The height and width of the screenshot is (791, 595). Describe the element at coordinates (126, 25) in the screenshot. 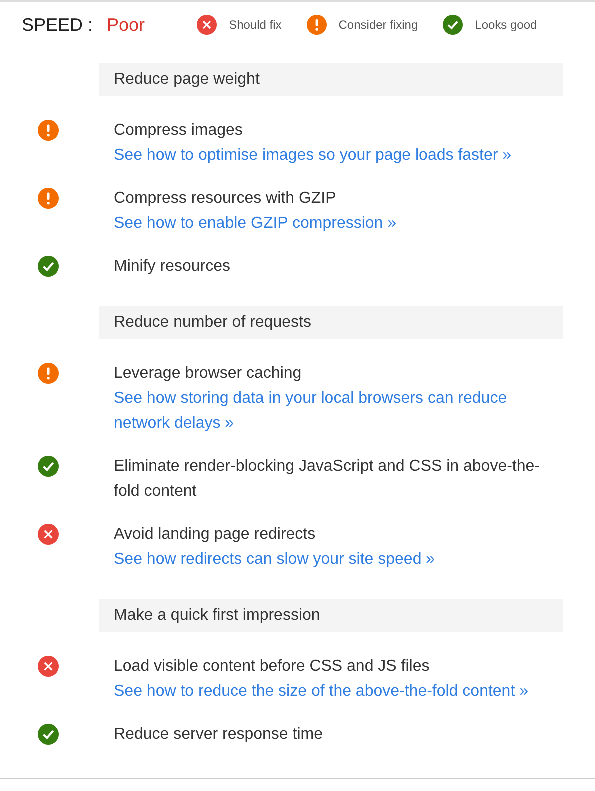

I see `speed-rating: Poor` at that location.